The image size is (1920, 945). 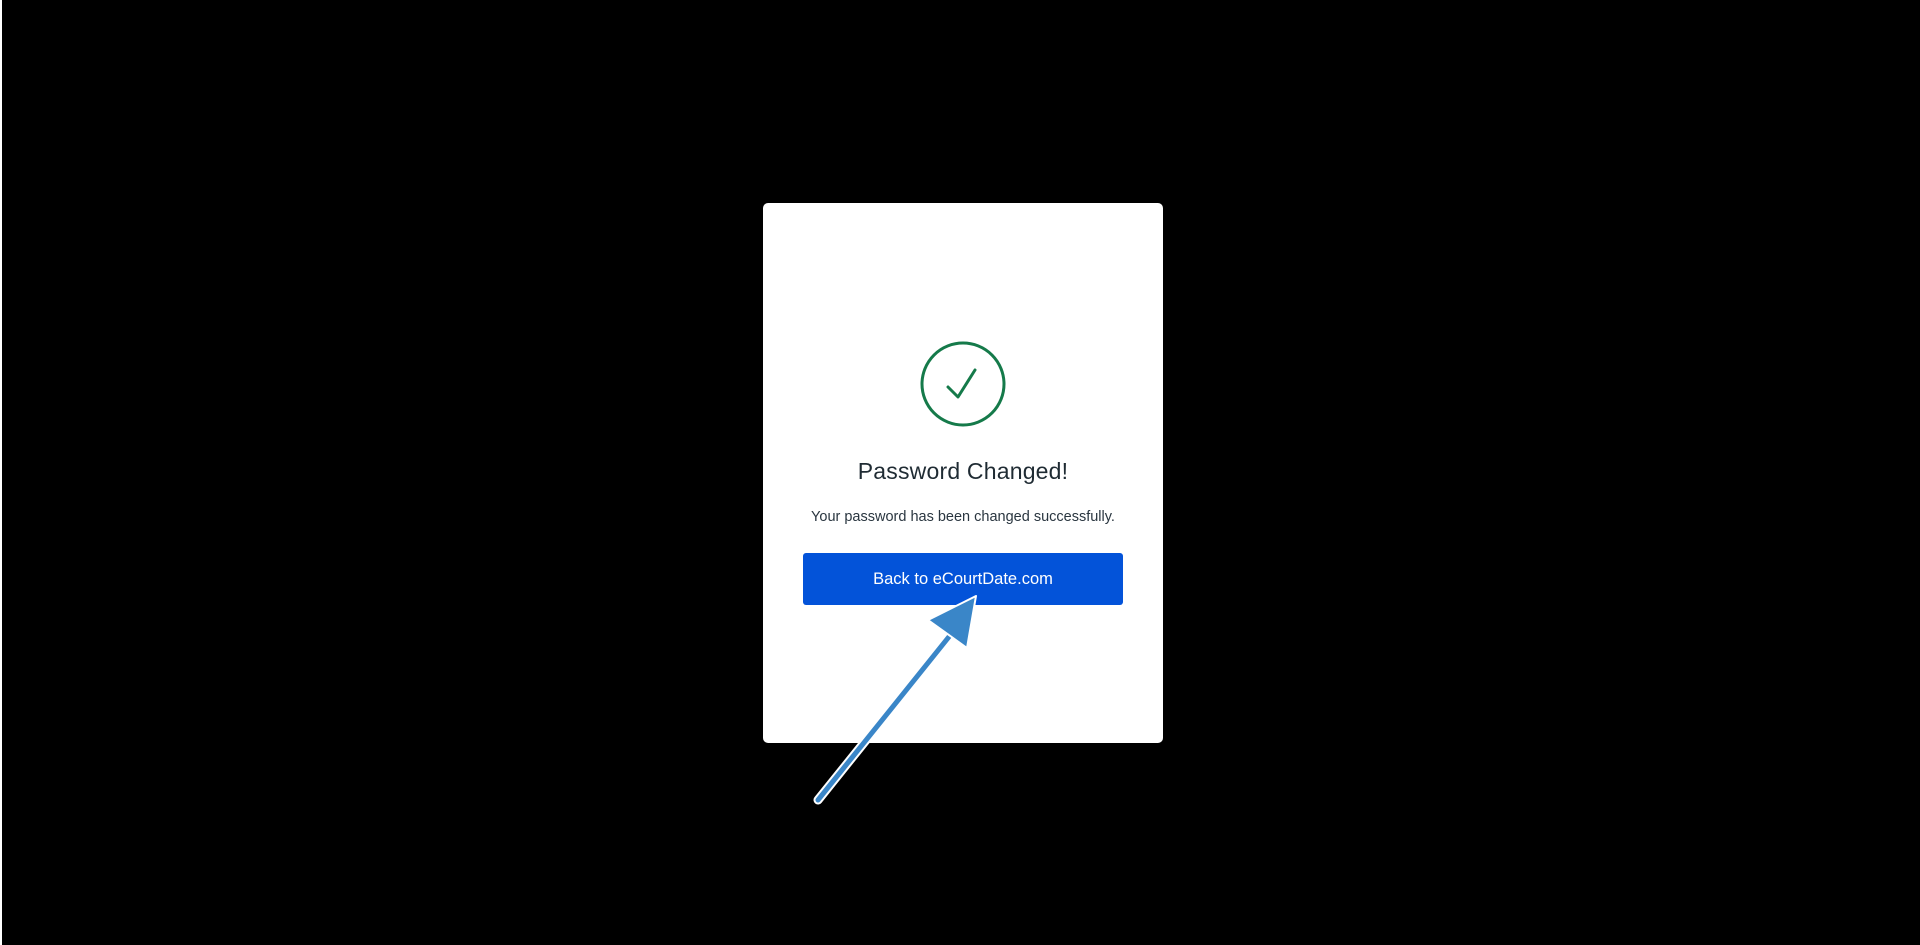 I want to click on check-circle-icon, so click(x=963, y=384).